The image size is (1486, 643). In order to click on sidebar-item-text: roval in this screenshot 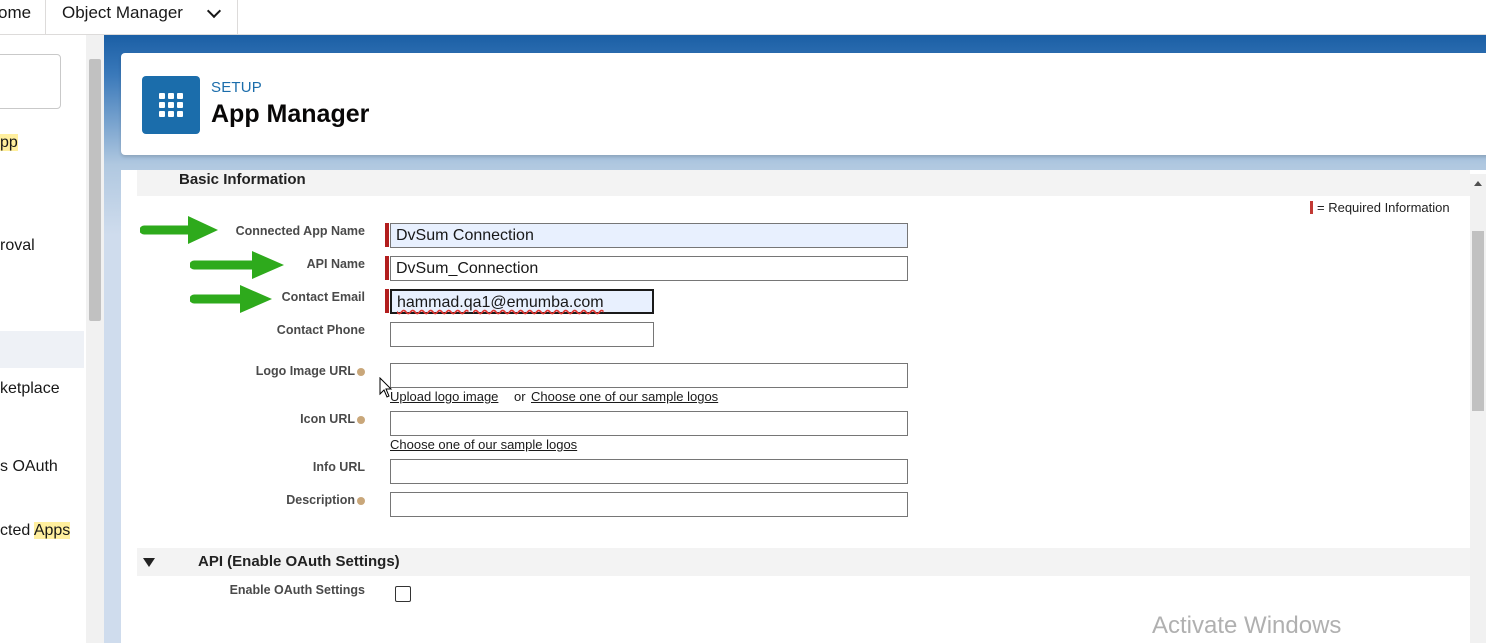, I will do `click(17, 245)`.